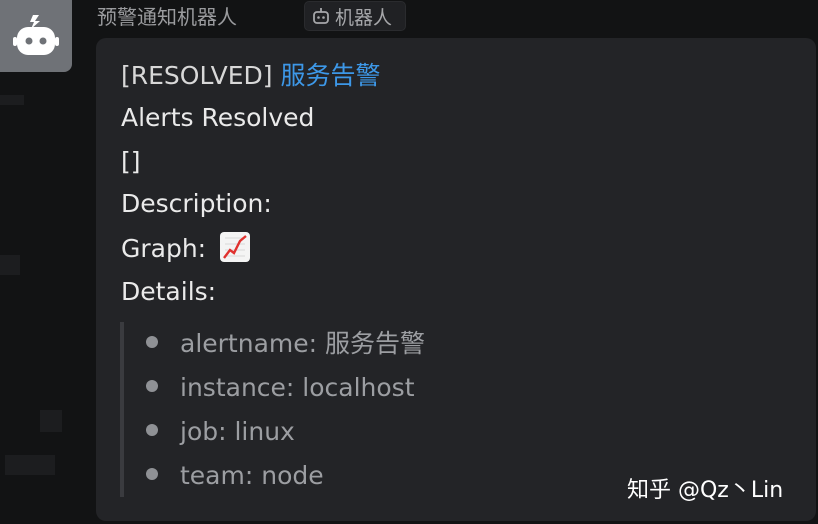 The height and width of the screenshot is (524, 818). I want to click on details-quote-bar, so click(122, 409).